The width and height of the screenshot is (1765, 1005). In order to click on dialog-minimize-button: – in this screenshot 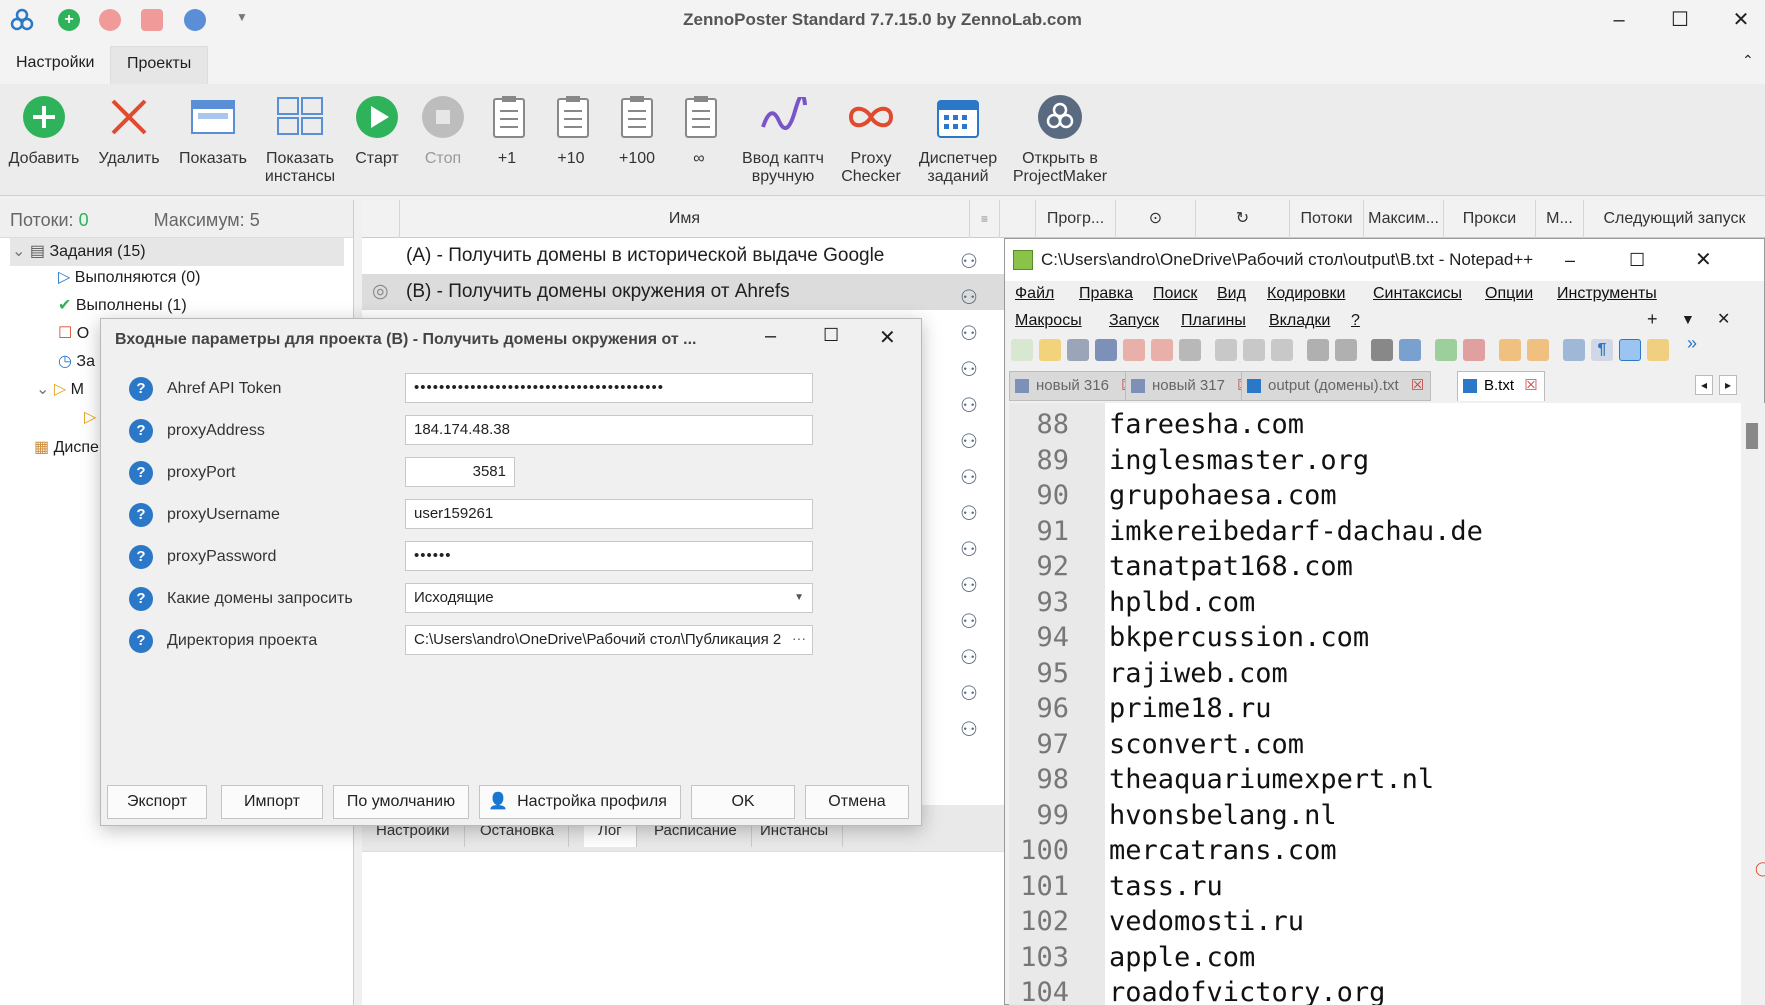, I will do `click(770, 336)`.